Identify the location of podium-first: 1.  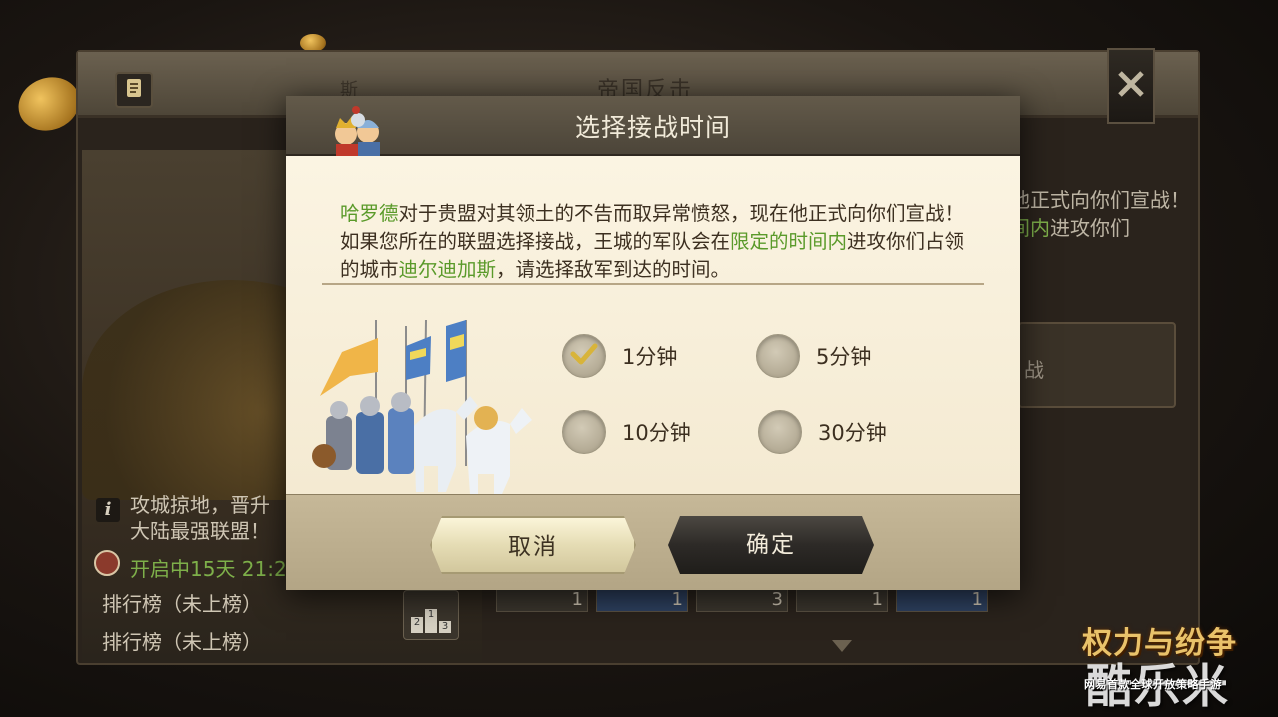
(431, 621).